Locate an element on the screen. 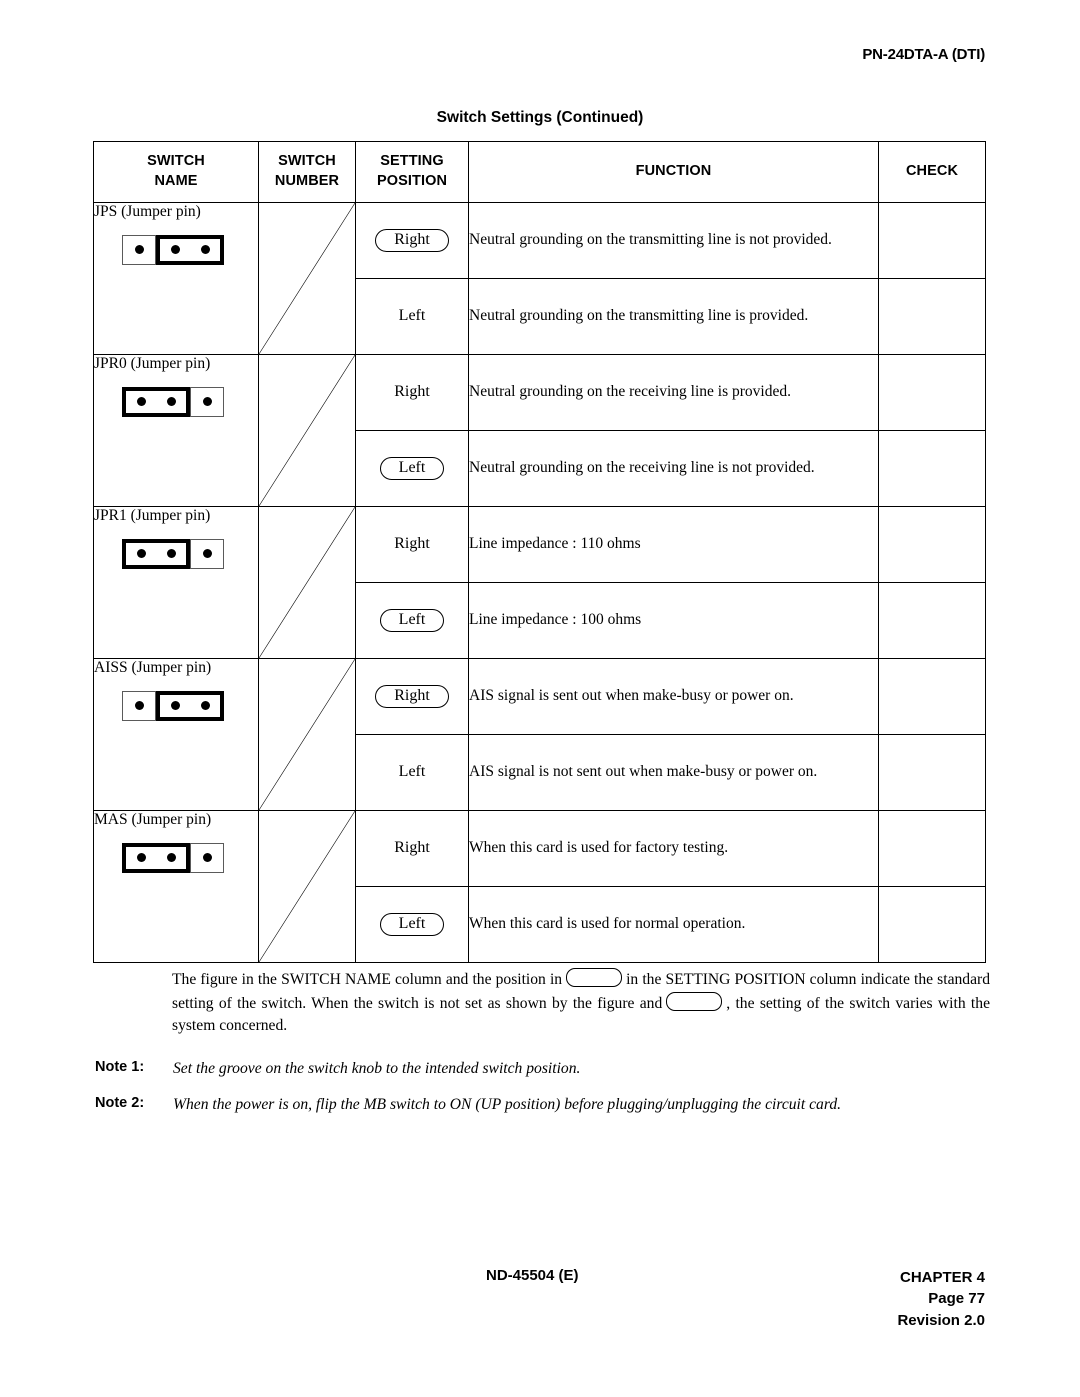 This screenshot has height=1397, width=1080. column-header-switch-number-line2: NUMBER is located at coordinates (307, 181).